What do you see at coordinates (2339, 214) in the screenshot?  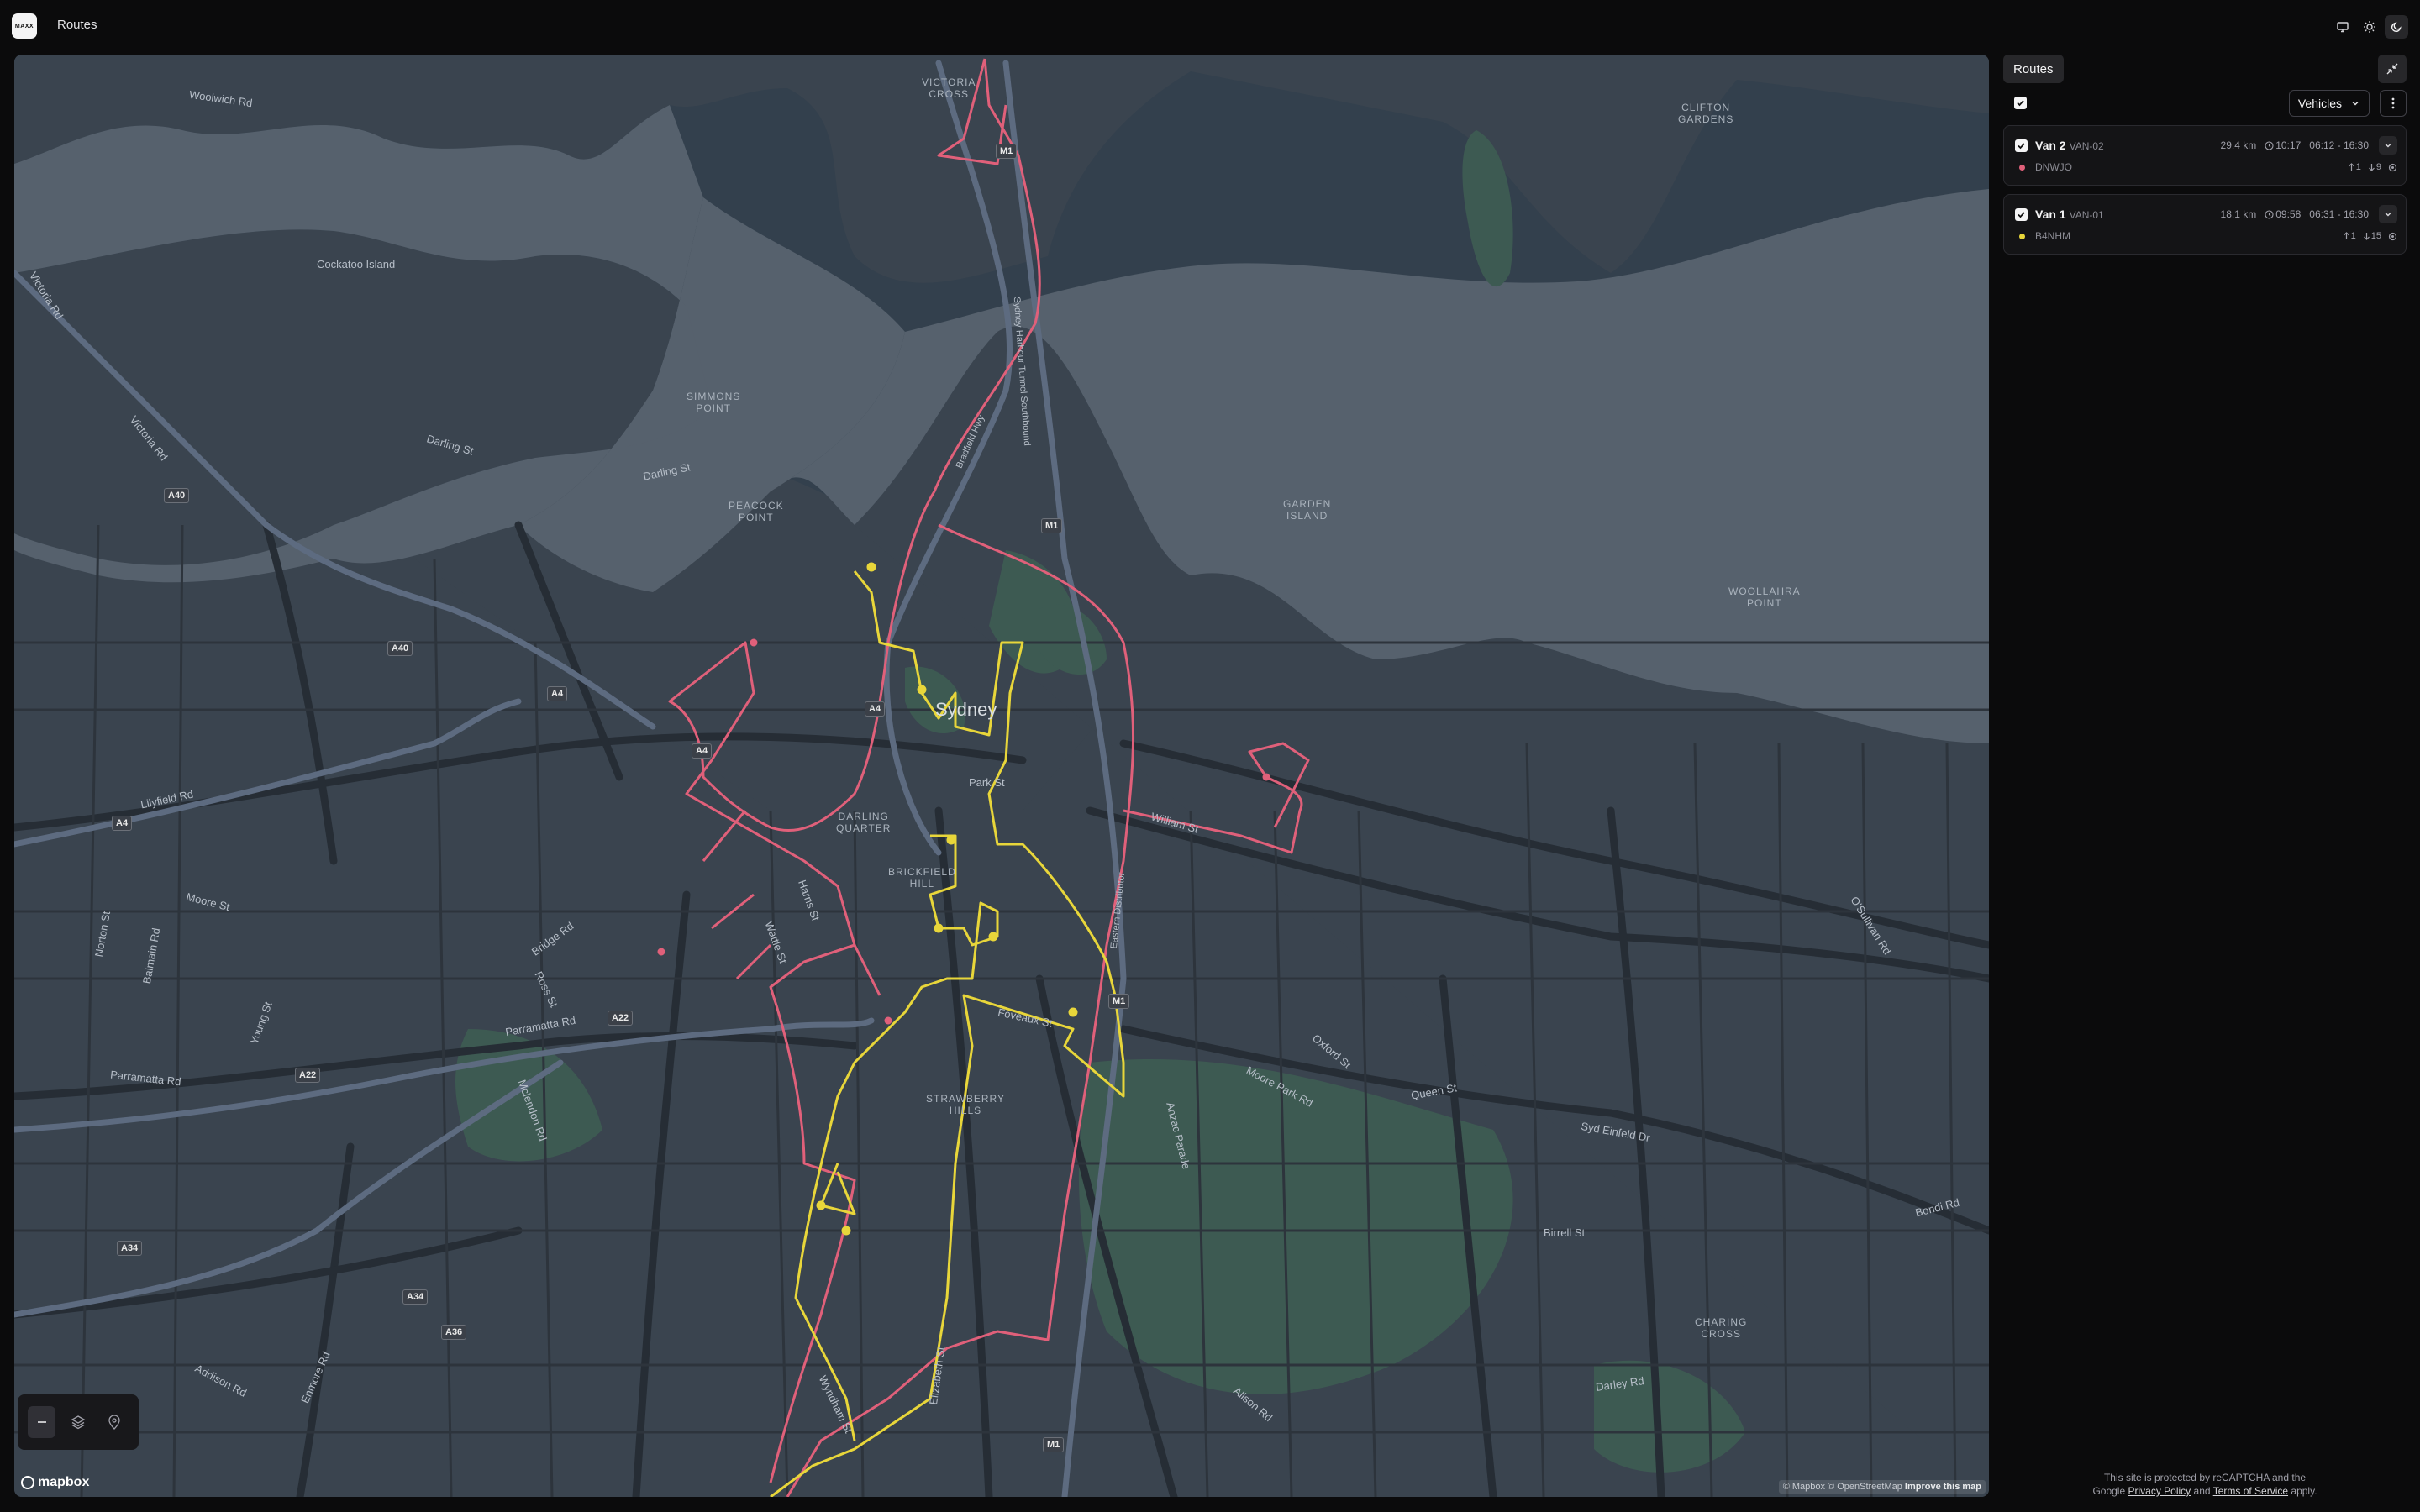 I see `route-time-window: 06:31 - 16:30` at bounding box center [2339, 214].